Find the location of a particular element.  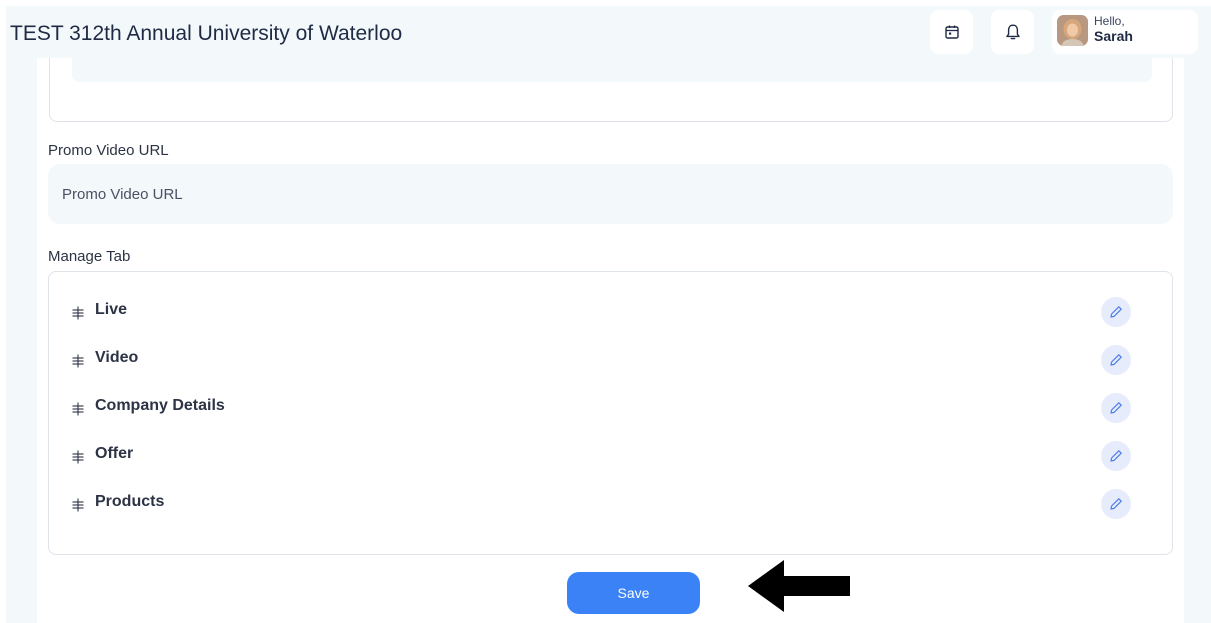

previous-field-box is located at coordinates (611, 90).